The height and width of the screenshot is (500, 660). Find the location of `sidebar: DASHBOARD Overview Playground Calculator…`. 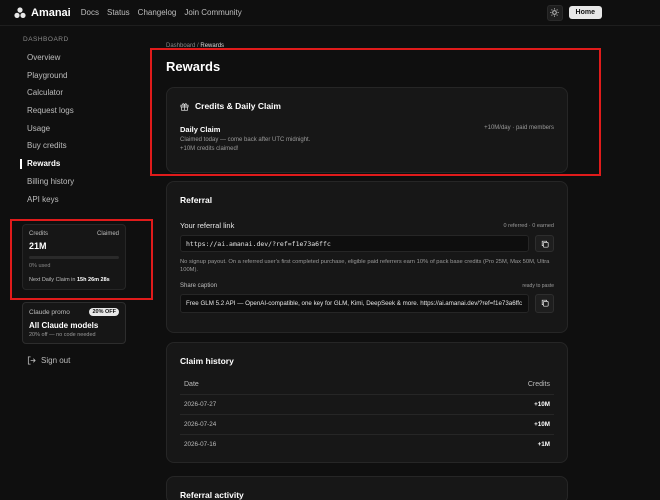

sidebar: DASHBOARD Overview Playground Calculator… is located at coordinates (74, 122).